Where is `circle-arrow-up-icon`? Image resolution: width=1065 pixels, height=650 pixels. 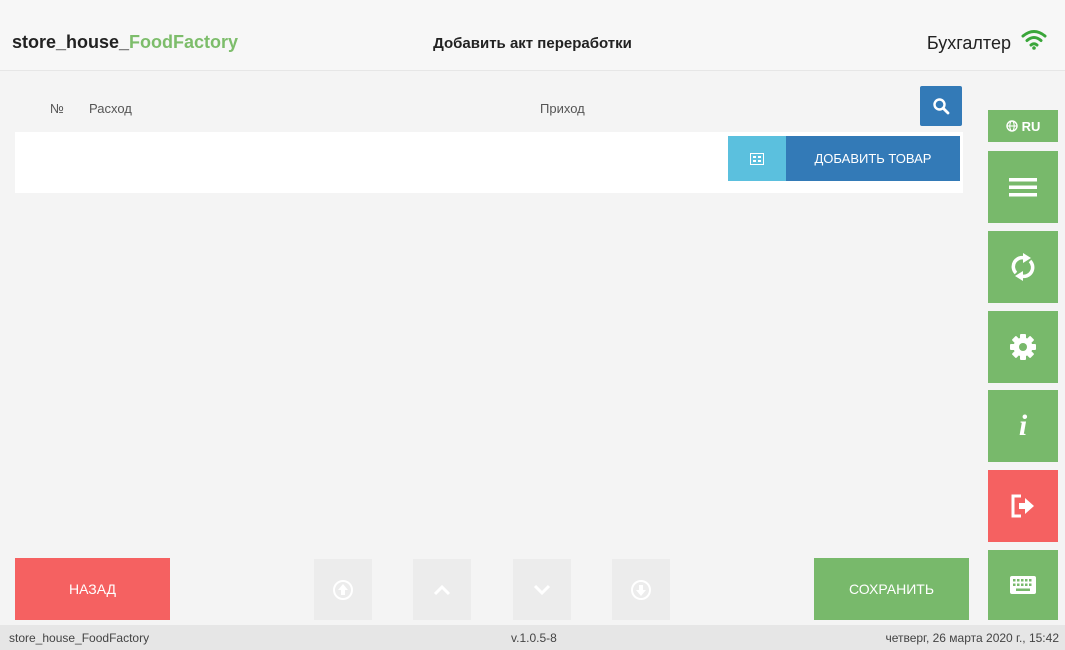 circle-arrow-up-icon is located at coordinates (343, 589).